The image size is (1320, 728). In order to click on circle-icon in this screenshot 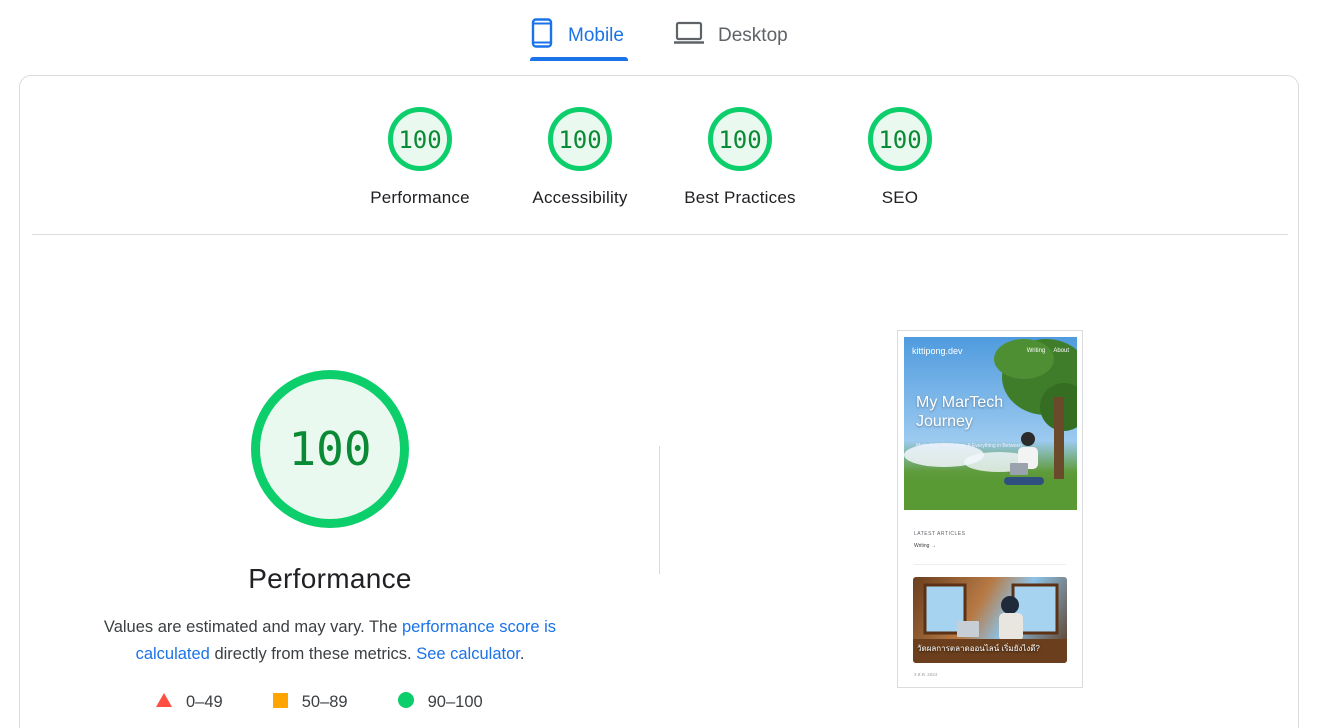, I will do `click(405, 702)`.